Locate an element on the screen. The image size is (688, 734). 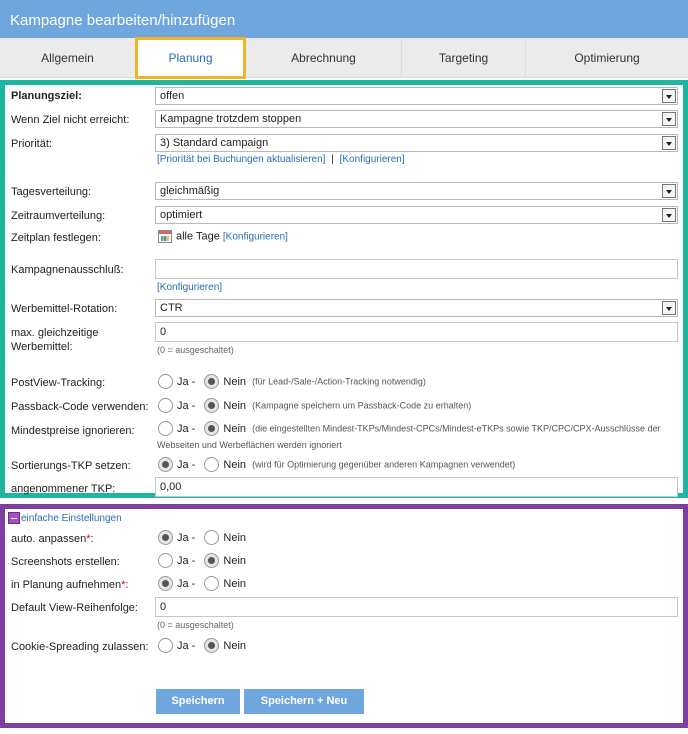
in-planung-radios: Ja - Nein is located at coordinates (205, 583).